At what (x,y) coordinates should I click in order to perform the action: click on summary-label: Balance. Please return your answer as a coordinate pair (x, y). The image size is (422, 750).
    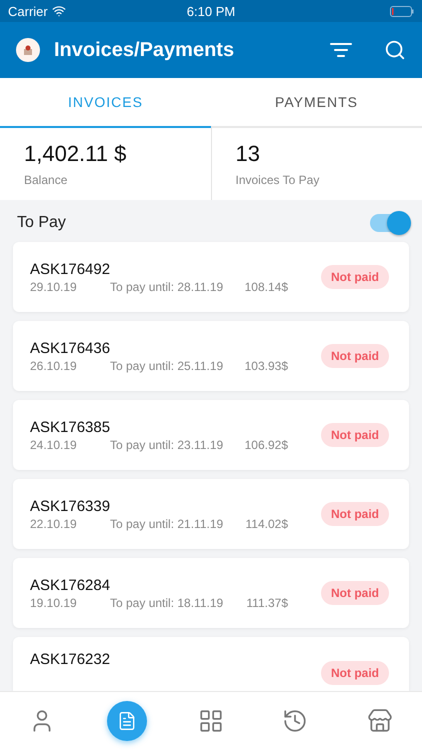
    Looking at the image, I should click on (46, 180).